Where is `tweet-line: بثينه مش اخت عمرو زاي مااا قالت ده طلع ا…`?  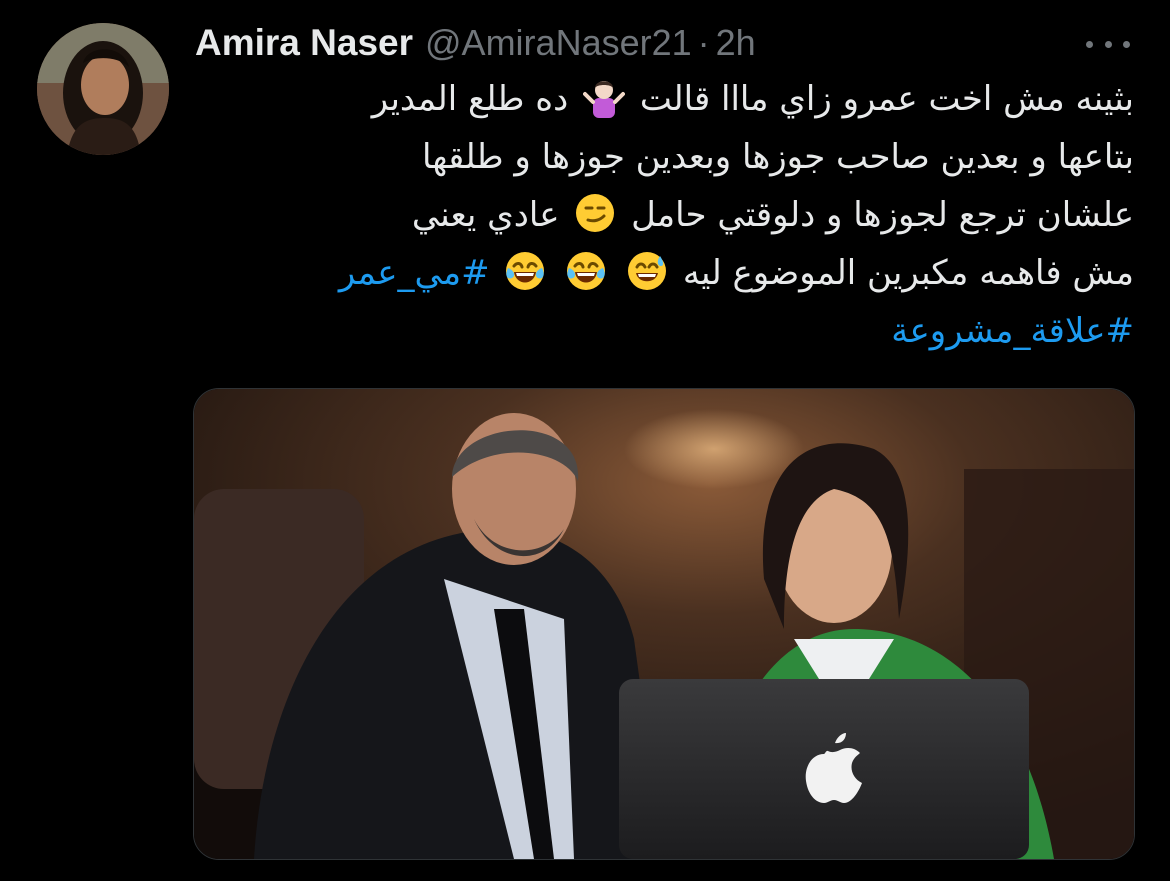 tweet-line: بثينه مش اخت عمرو زاي مااا قالت ده طلع ا… is located at coordinates (662, 99).